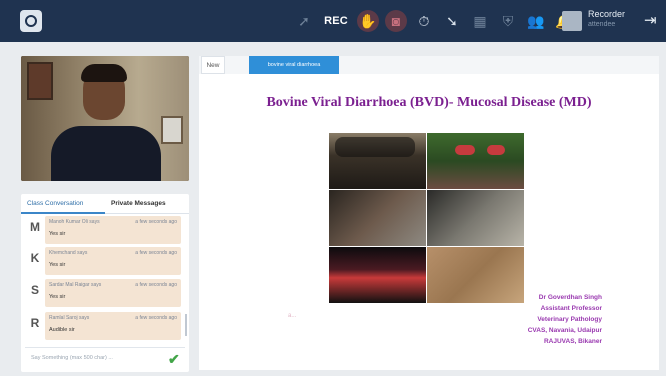 Image resolution: width=666 pixels, height=376 pixels. Describe the element at coordinates (68, 253) in the screenshot. I see `sender-name: Khemchand says` at that location.